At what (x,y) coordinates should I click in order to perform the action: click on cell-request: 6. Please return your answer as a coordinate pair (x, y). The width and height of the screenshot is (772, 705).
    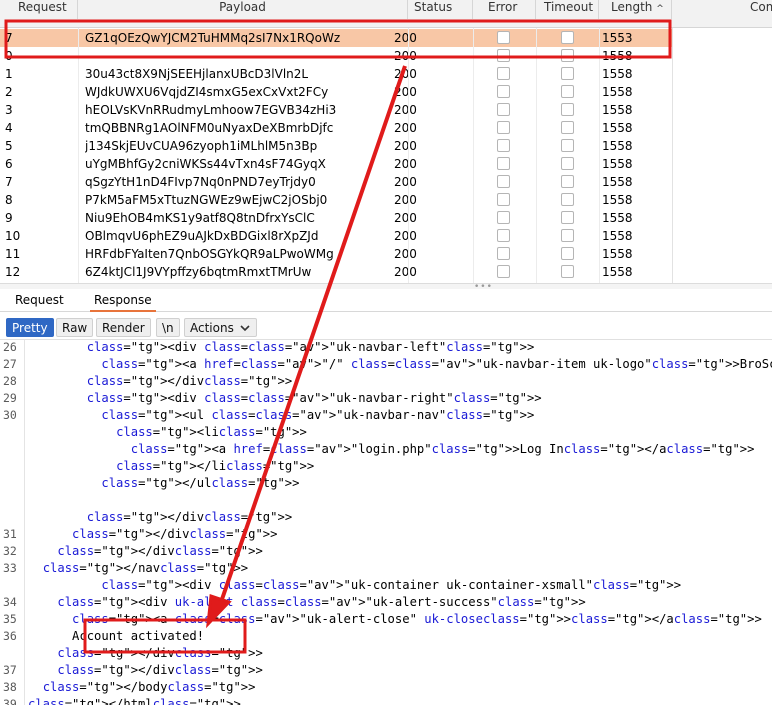
    Looking at the image, I should click on (9, 164).